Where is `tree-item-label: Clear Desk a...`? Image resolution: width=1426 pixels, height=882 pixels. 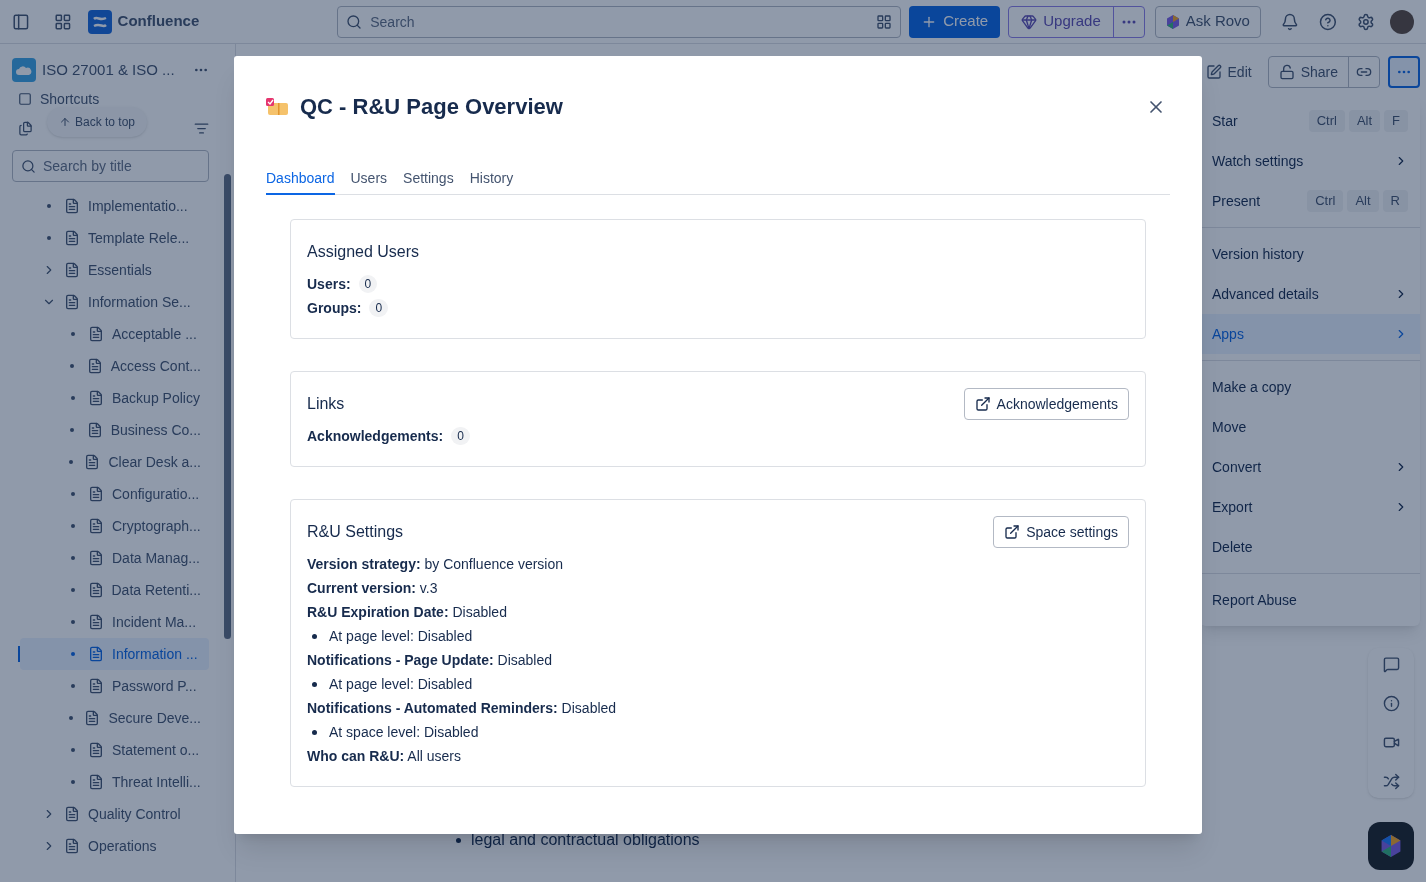
tree-item-label: Clear Desk a... is located at coordinates (154, 462).